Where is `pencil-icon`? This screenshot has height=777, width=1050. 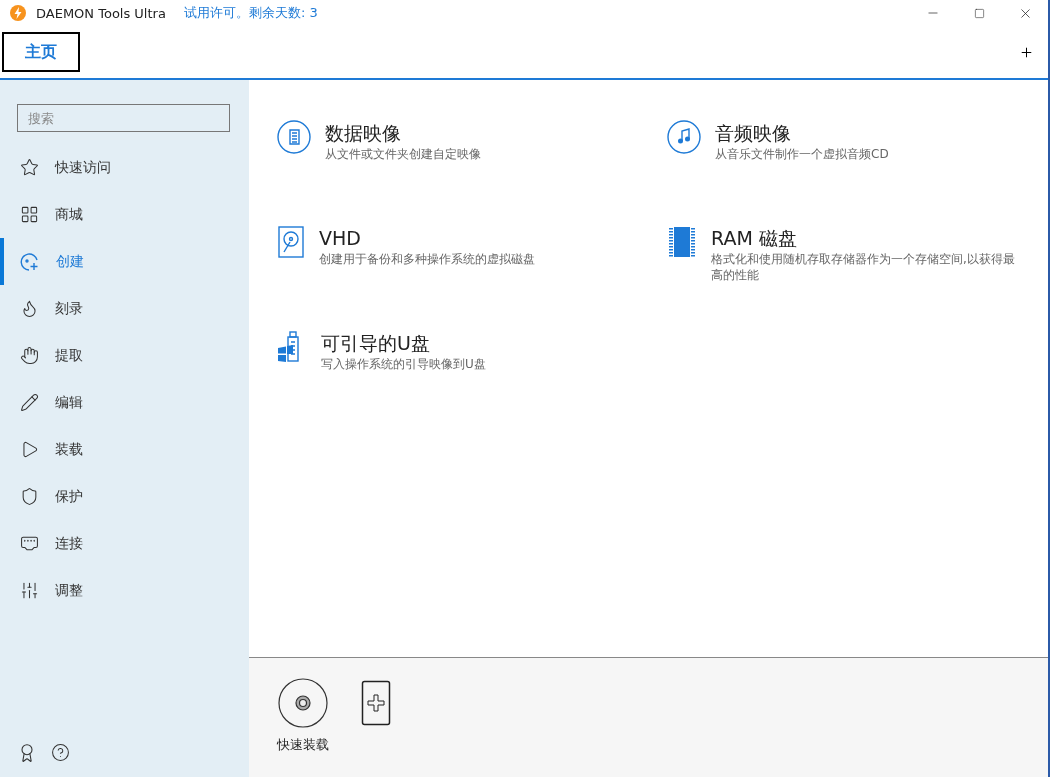
pencil-icon is located at coordinates (29, 402).